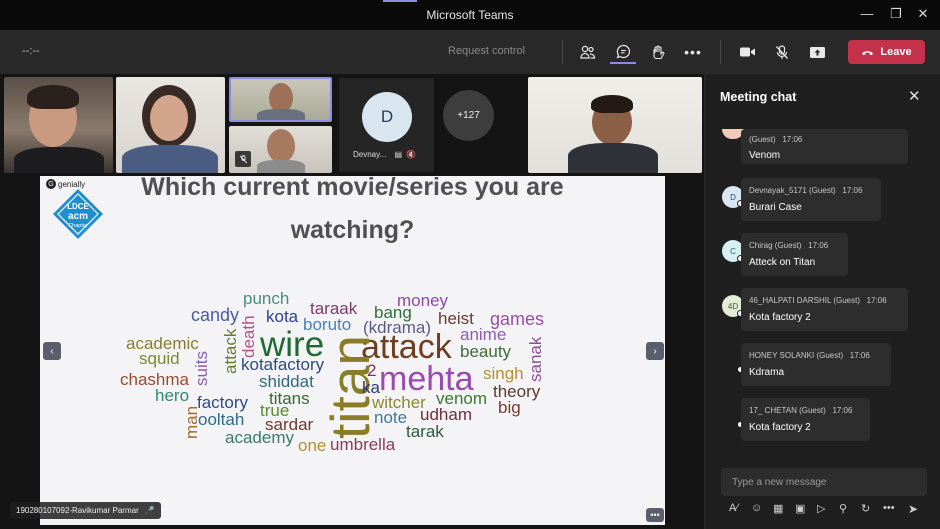 Image resolution: width=940 pixels, height=529 pixels. Describe the element at coordinates (923, 14) in the screenshot. I see `close-window-icon: ✕` at that location.